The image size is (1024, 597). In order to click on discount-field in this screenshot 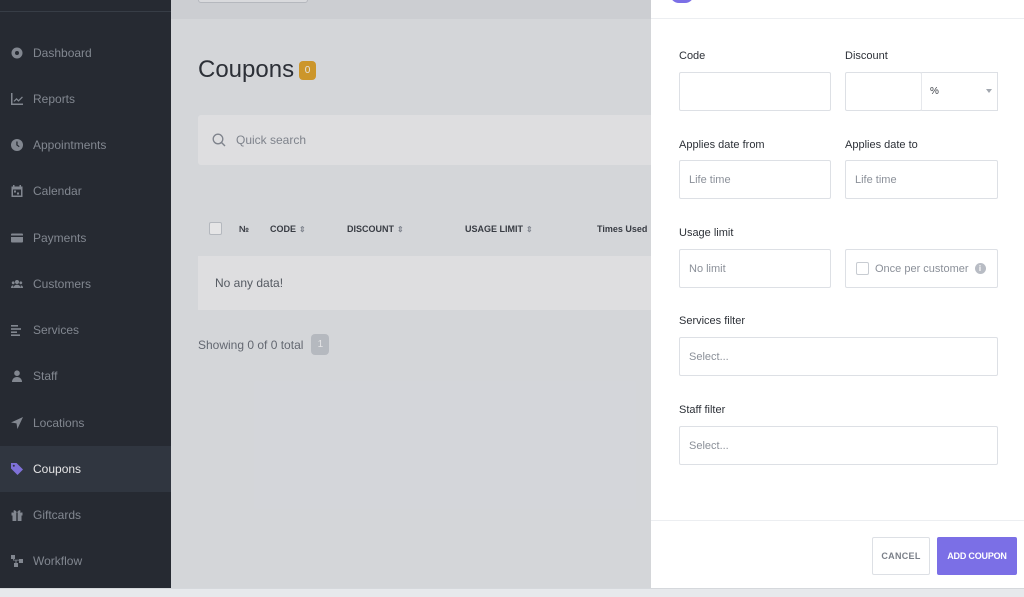, I will do `click(883, 91)`.